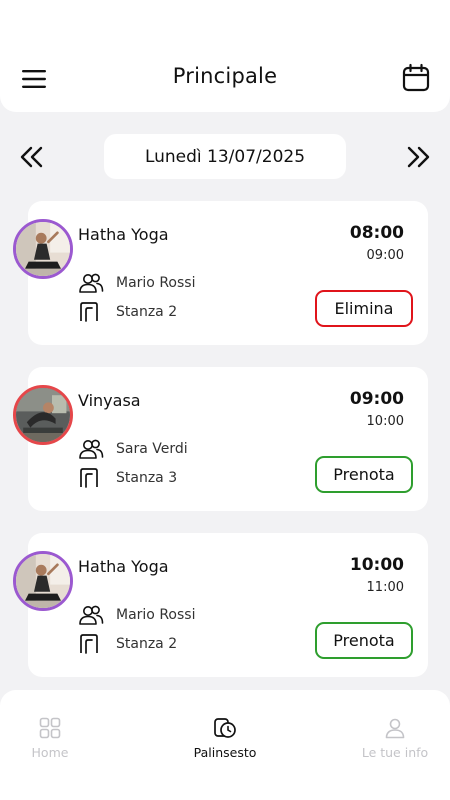 Image resolution: width=450 pixels, height=800 pixels. I want to click on nav-your-info: Le tue info, so click(395, 738).